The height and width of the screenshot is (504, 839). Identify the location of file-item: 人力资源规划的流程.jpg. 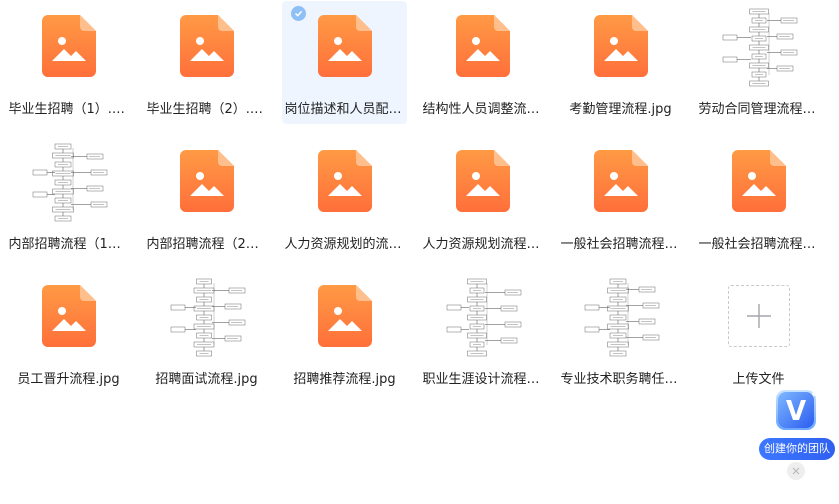
(344, 197).